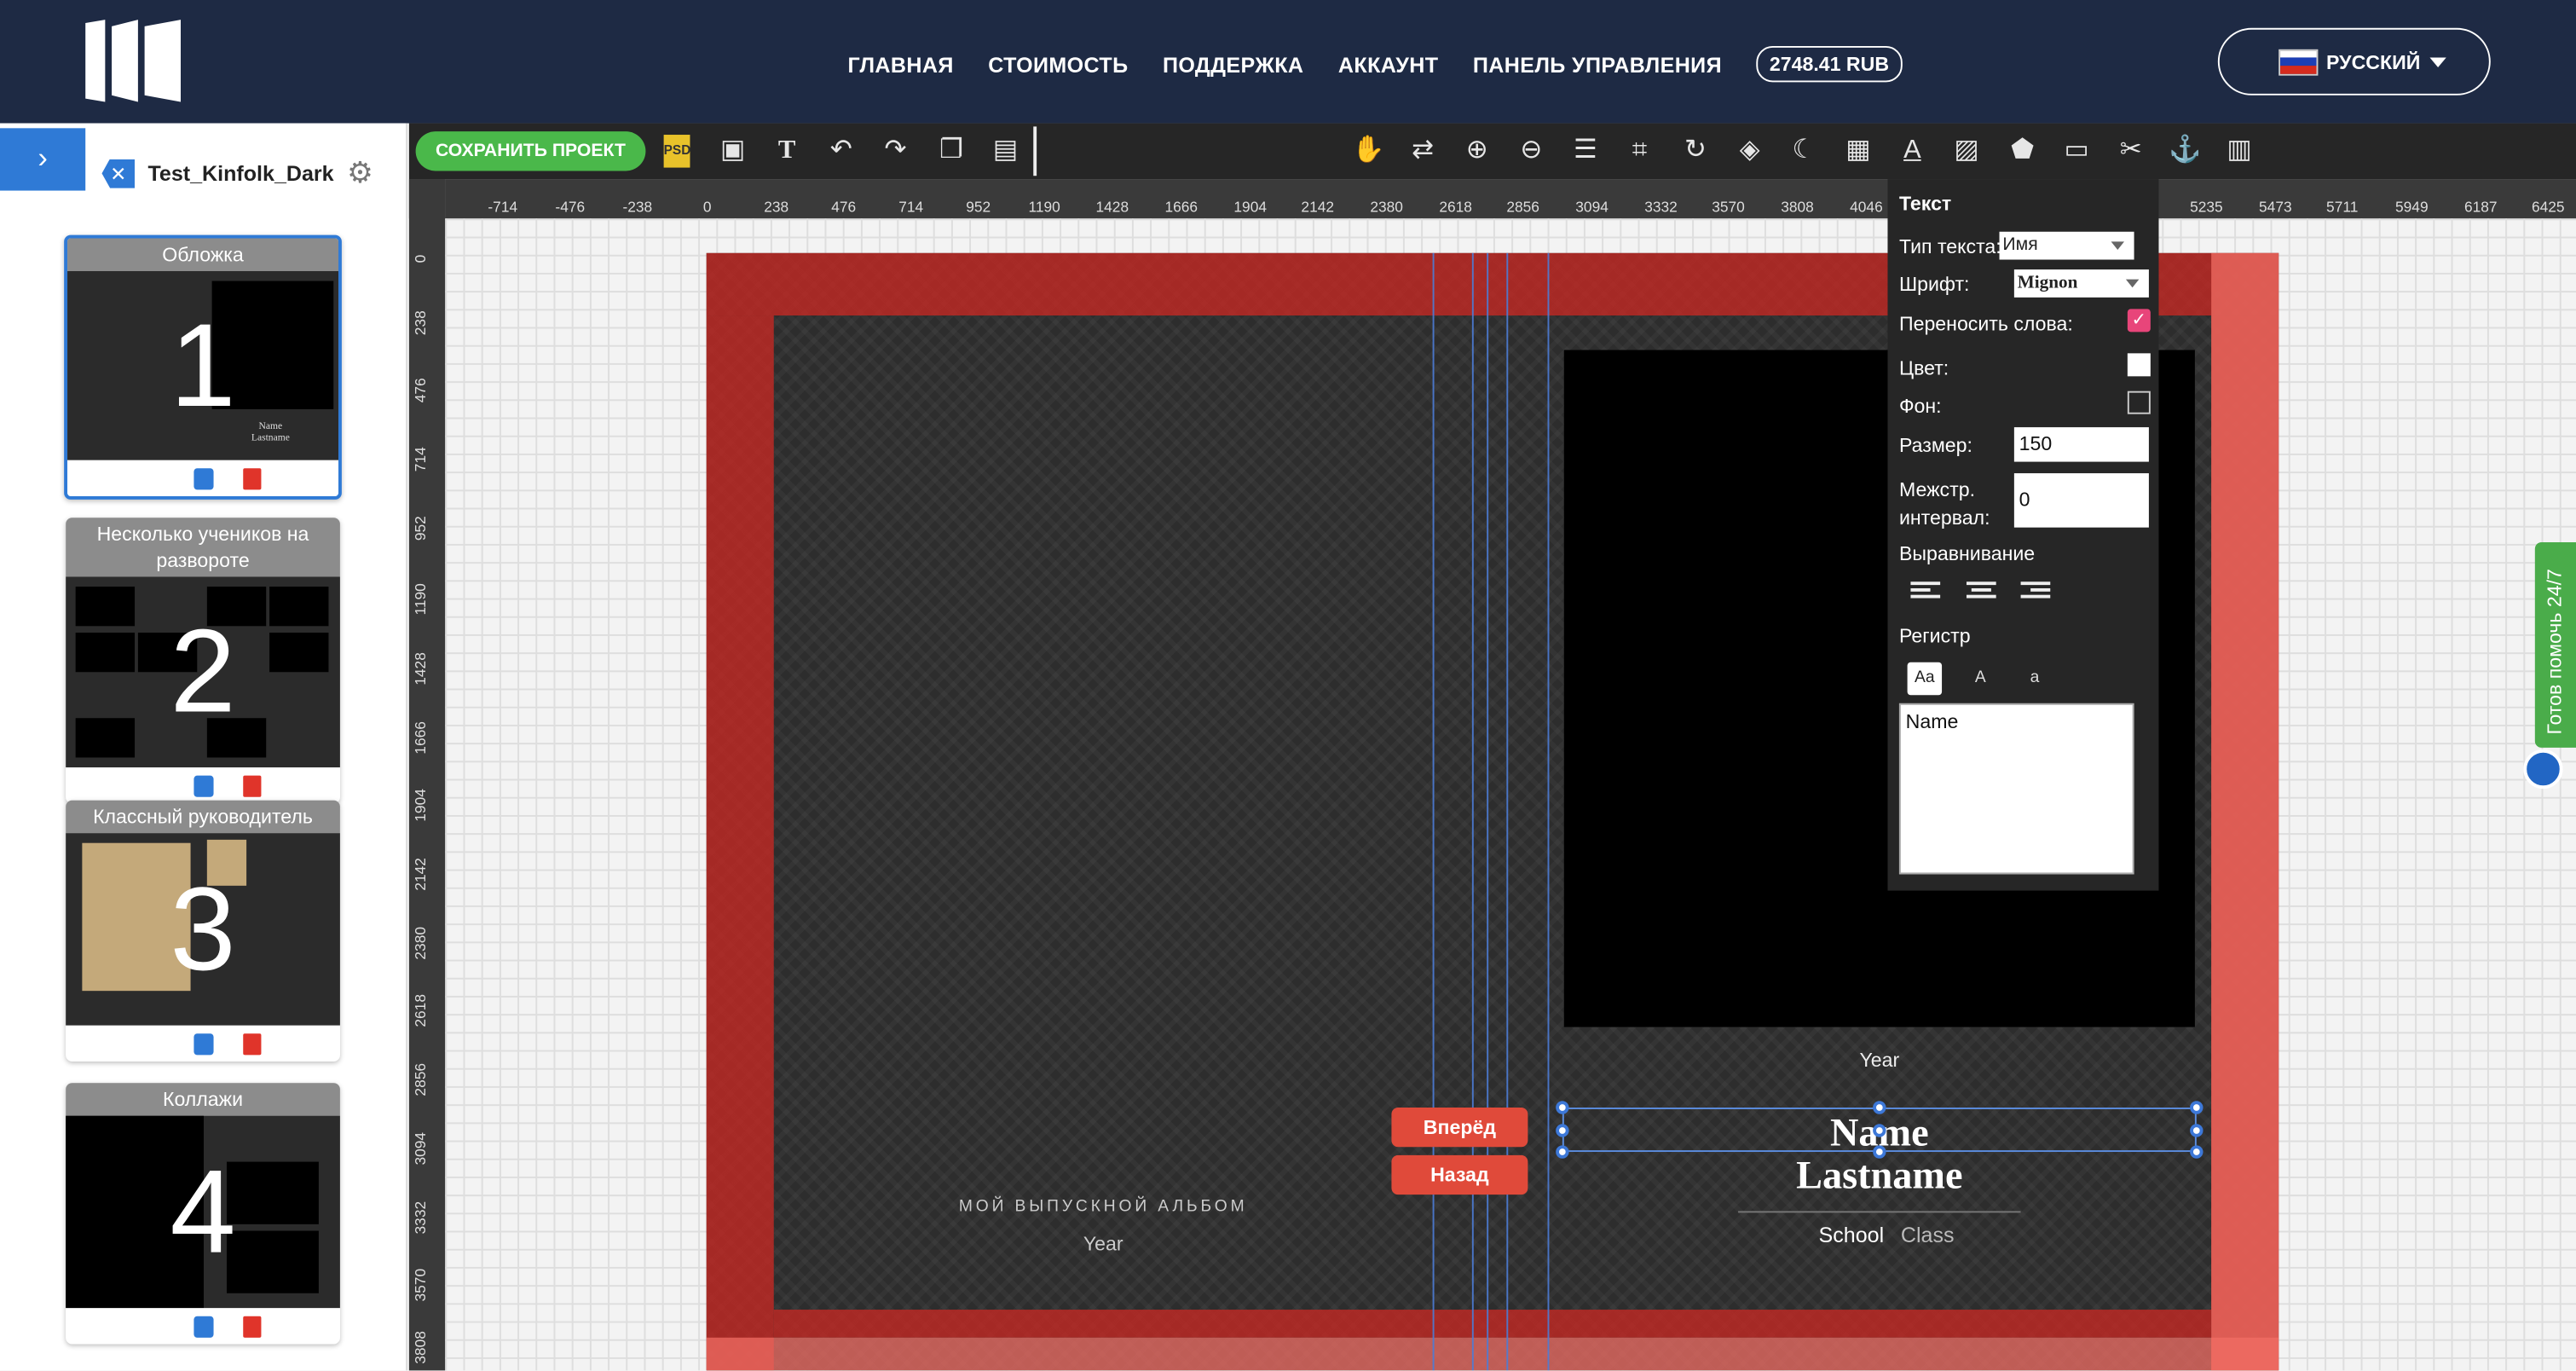  What do you see at coordinates (900, 65) in the screenshot?
I see `nav-home: ГЛАВНАЯ` at bounding box center [900, 65].